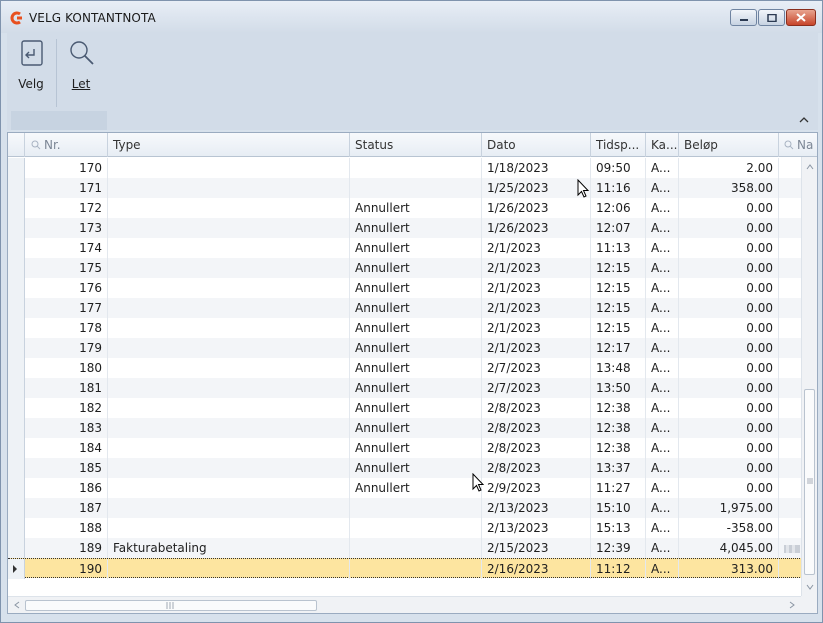 This screenshot has width=823, height=623. What do you see at coordinates (404, 604) in the screenshot?
I see `horizontal-scrollbar` at bounding box center [404, 604].